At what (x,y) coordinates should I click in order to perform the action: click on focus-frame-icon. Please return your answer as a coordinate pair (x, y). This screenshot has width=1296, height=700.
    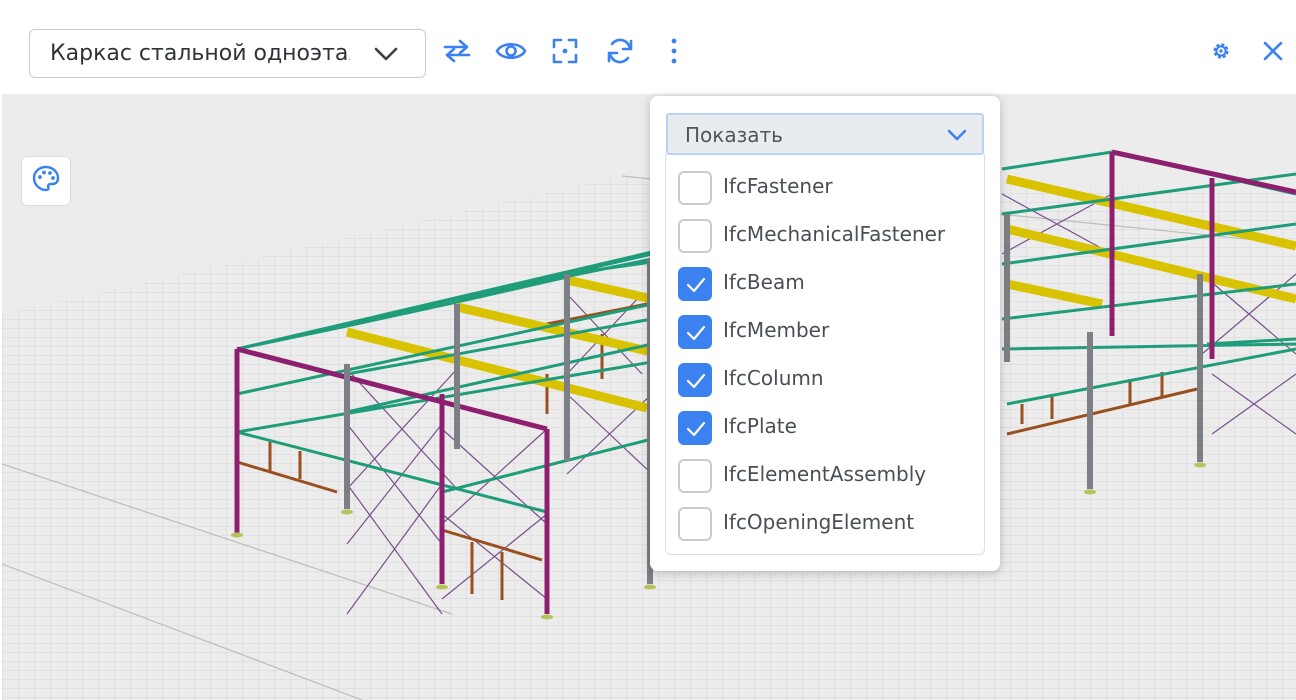
    Looking at the image, I should click on (565, 53).